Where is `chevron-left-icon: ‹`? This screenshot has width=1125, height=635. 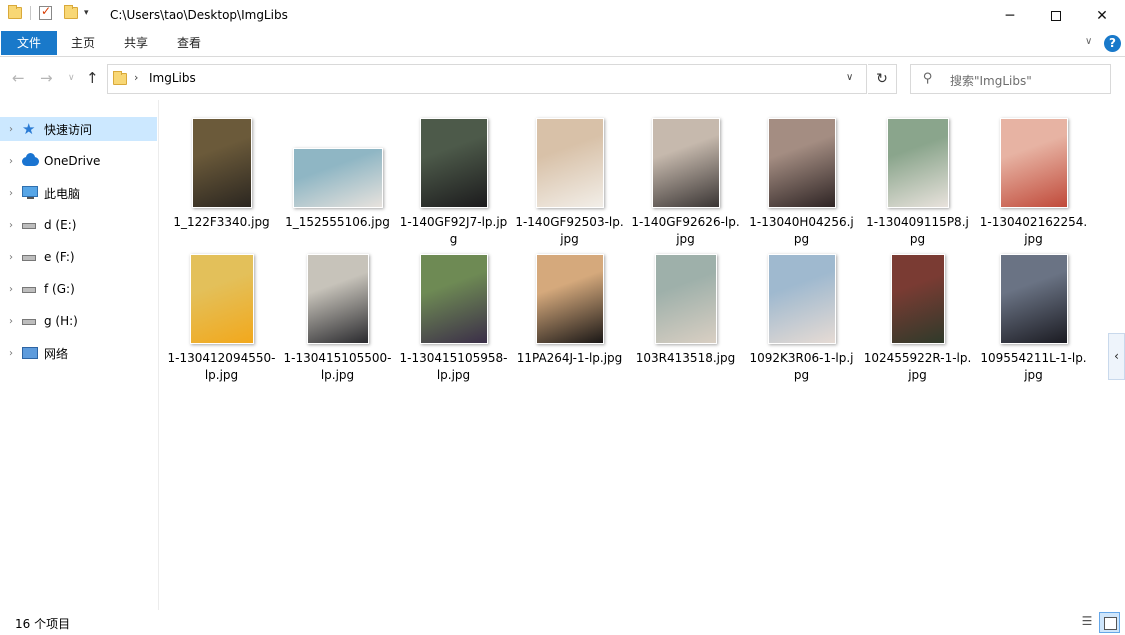 chevron-left-icon: ‹ is located at coordinates (1116, 356).